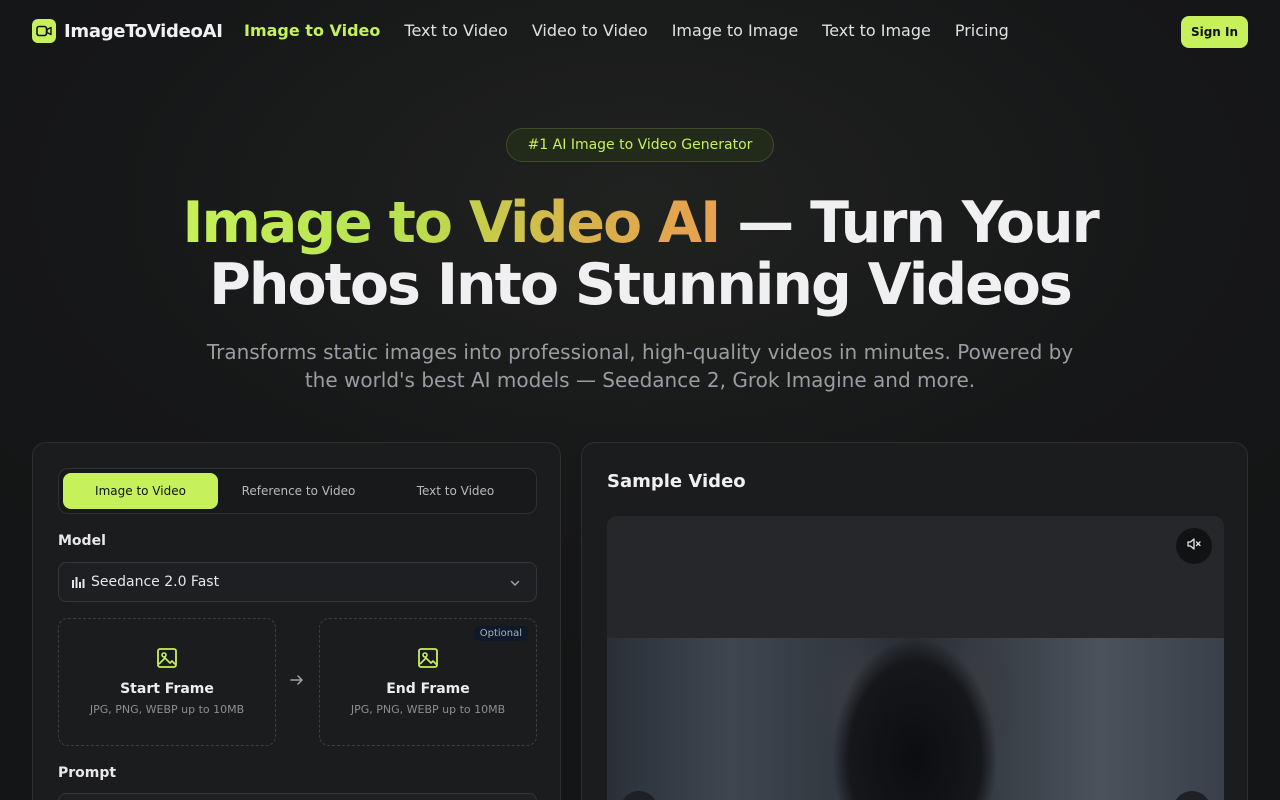  Describe the element at coordinates (44, 31) in the screenshot. I see `video-camera-icon` at that location.